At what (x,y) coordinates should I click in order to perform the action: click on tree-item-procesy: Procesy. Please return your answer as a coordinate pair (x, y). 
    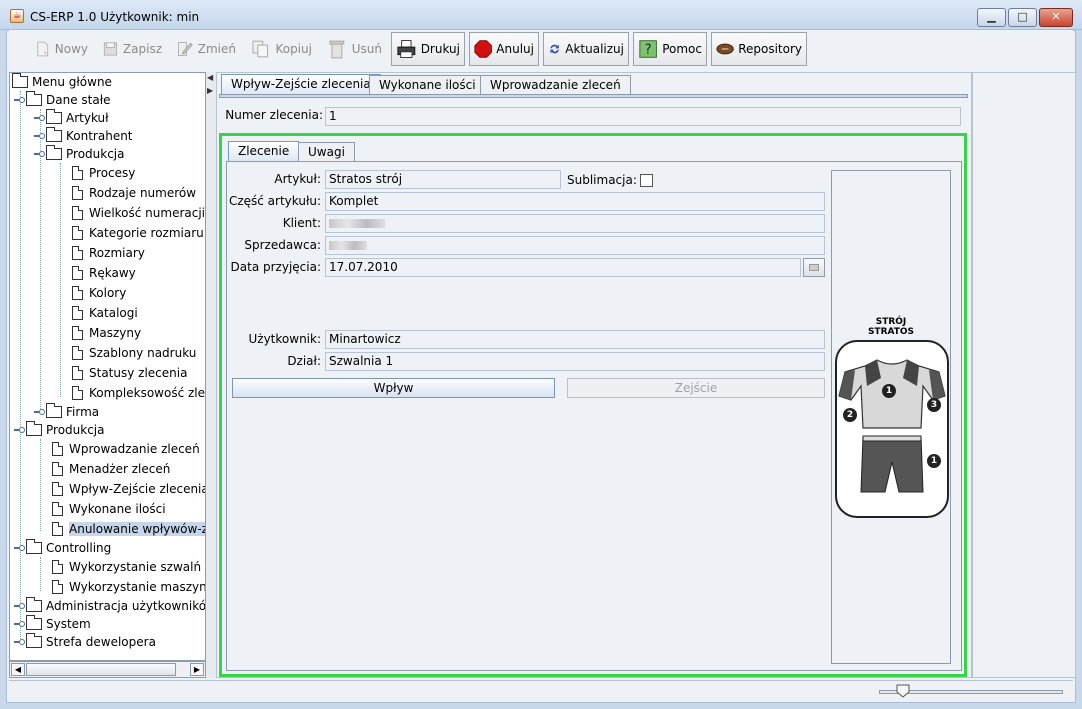
    Looking at the image, I should click on (103, 173).